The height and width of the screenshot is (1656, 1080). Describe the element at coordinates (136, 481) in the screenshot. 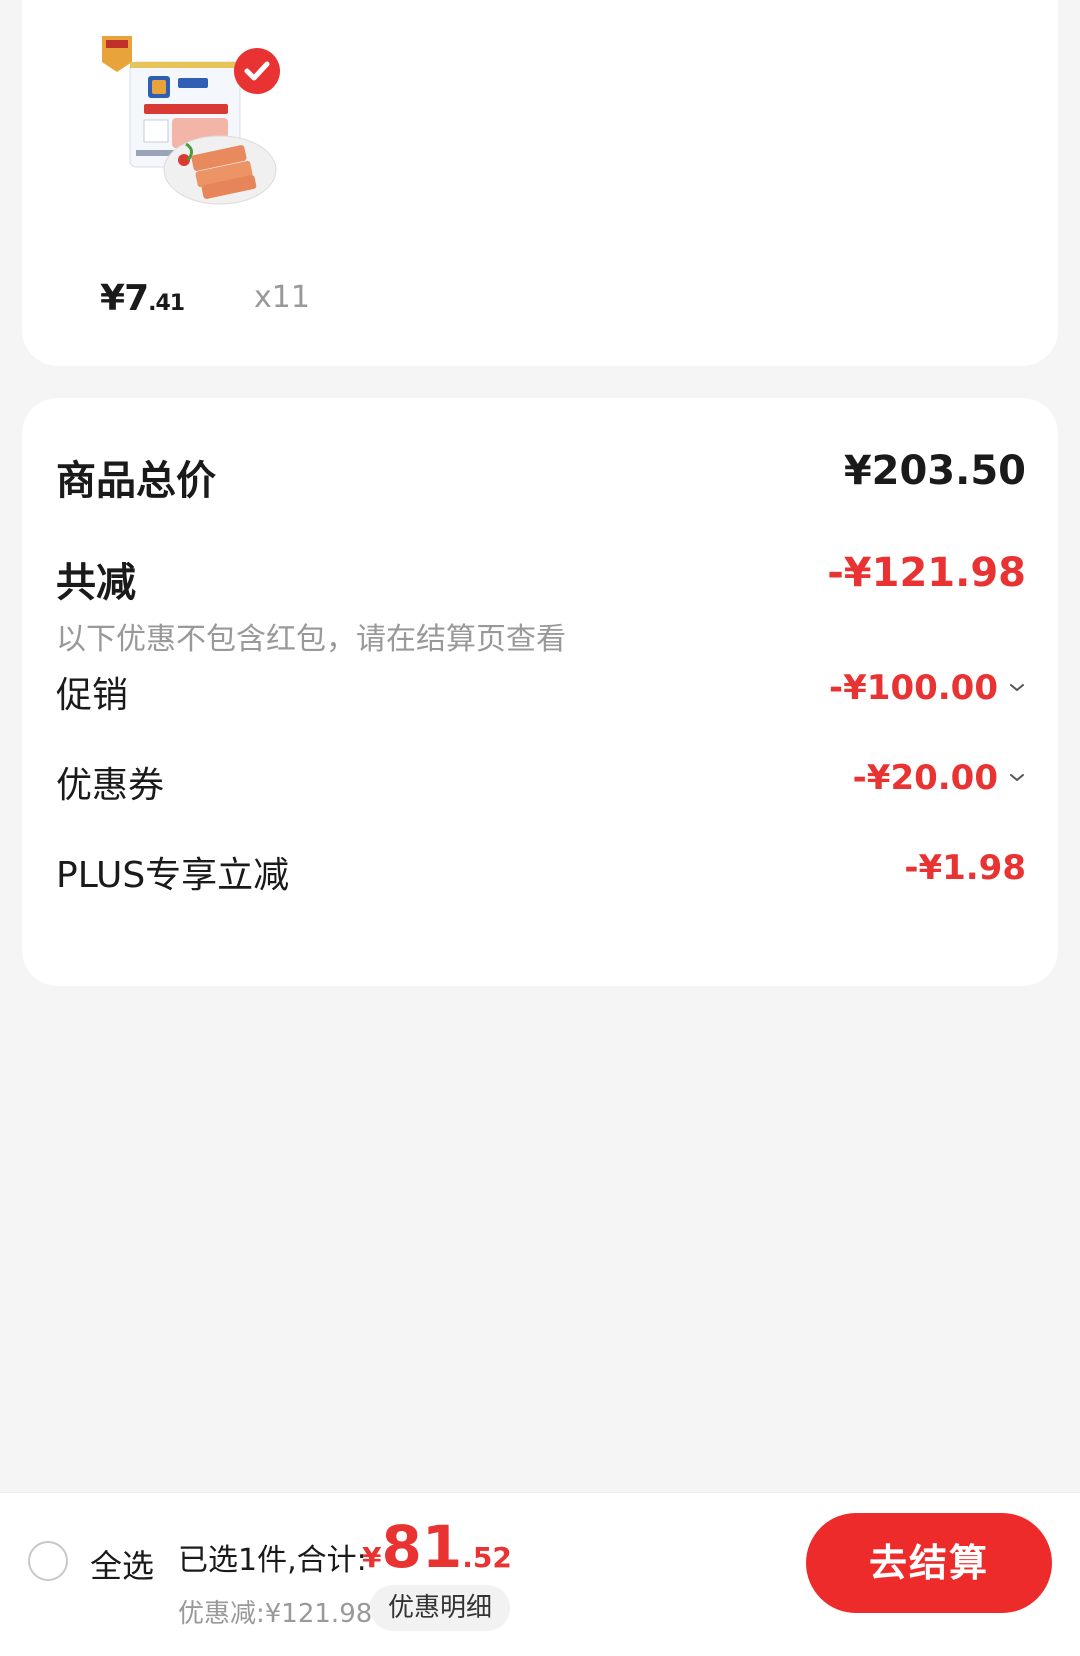

I see `goods-total-label: 商品总价` at that location.